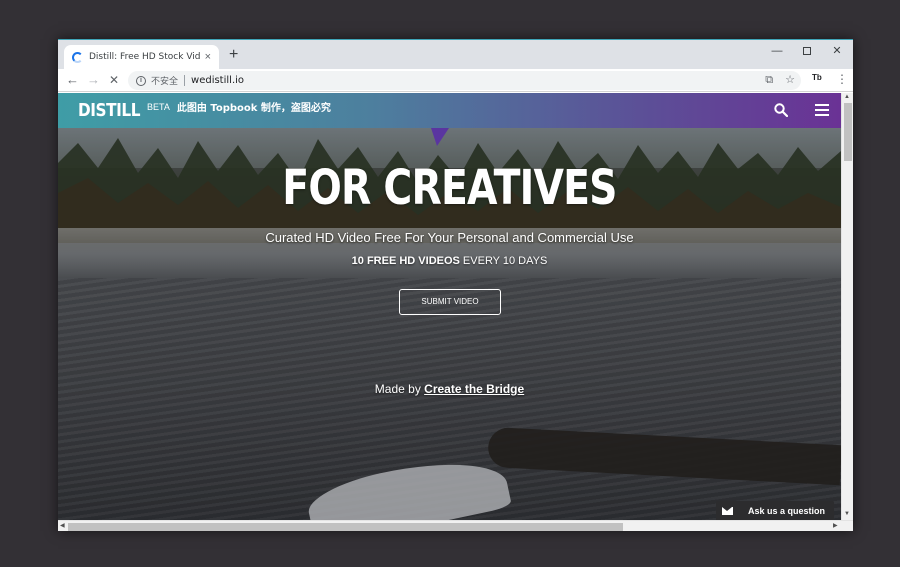 The height and width of the screenshot is (567, 900). I want to click on hero-tagline: 10 FREE HD VIDEOS EVERY 10 DAYS, so click(449, 261).